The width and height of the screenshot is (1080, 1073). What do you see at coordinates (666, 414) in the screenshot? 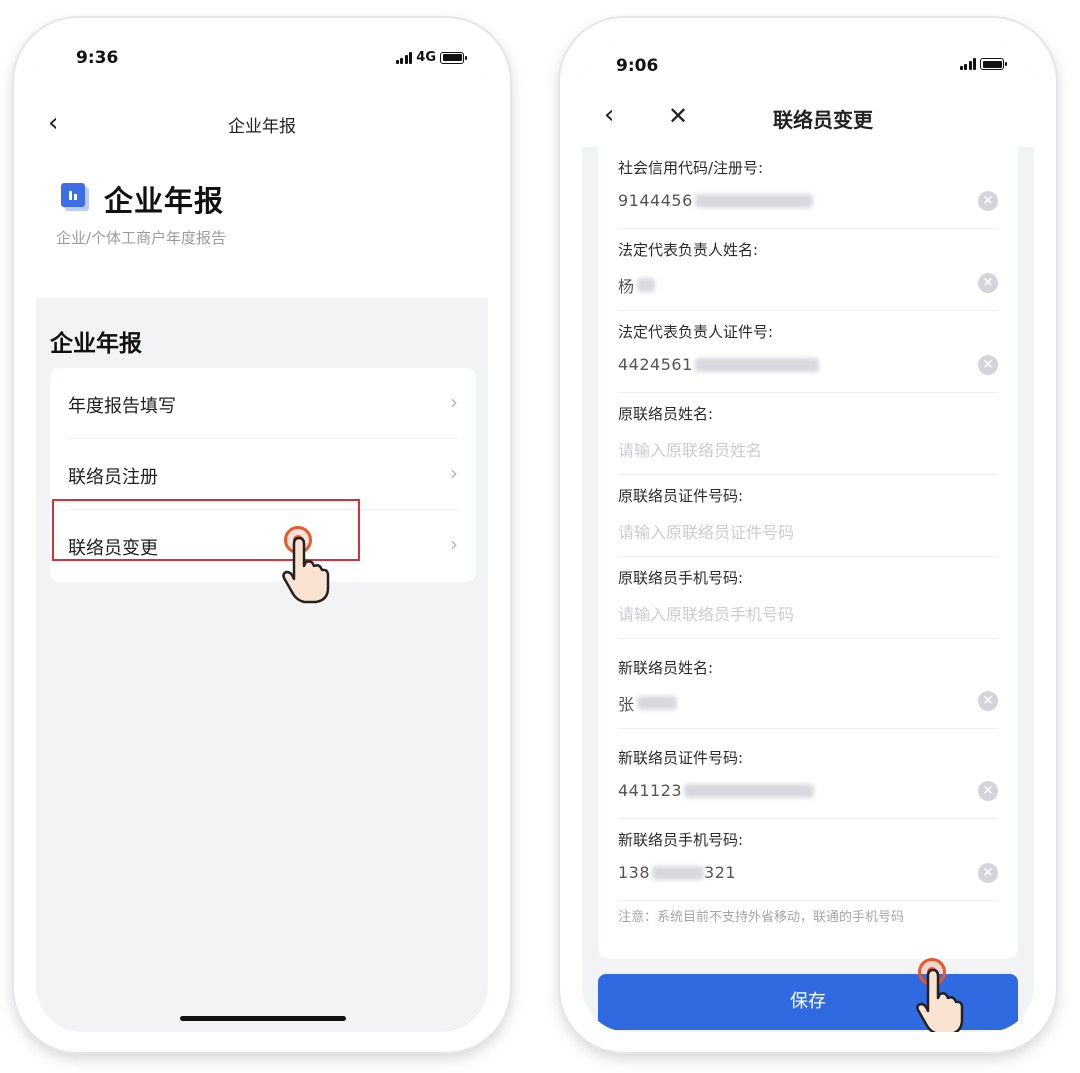
I see `field-label: 原联络员姓名:` at bounding box center [666, 414].